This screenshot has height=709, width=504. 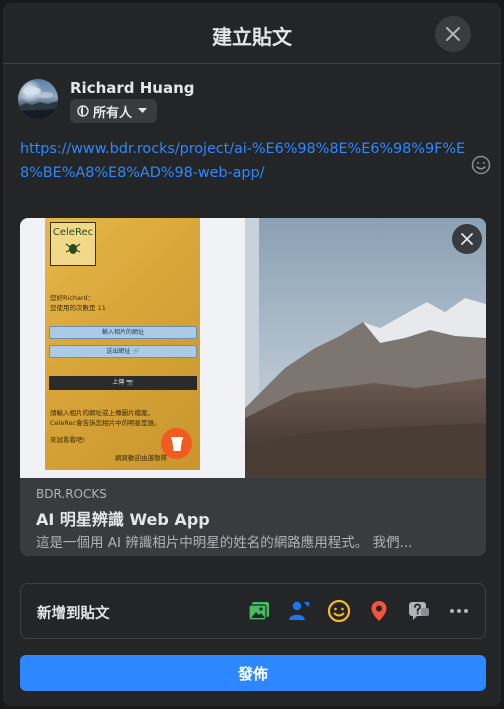 I want to click on publish-button: 發佈, so click(x=253, y=673).